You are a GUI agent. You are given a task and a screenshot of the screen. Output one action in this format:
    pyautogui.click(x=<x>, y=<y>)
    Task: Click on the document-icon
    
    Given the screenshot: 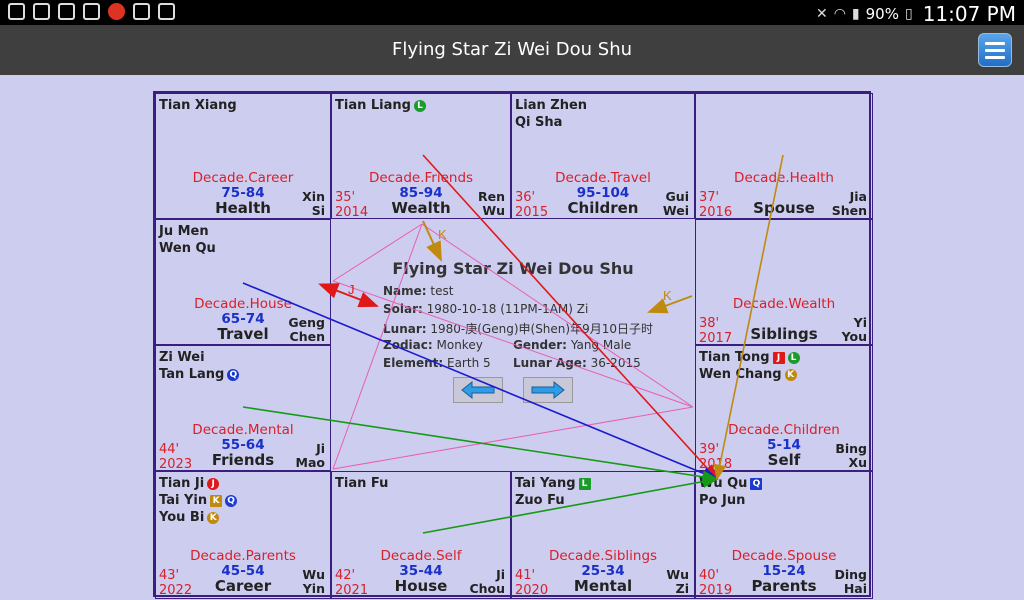 What is the action you would take?
    pyautogui.click(x=141, y=11)
    